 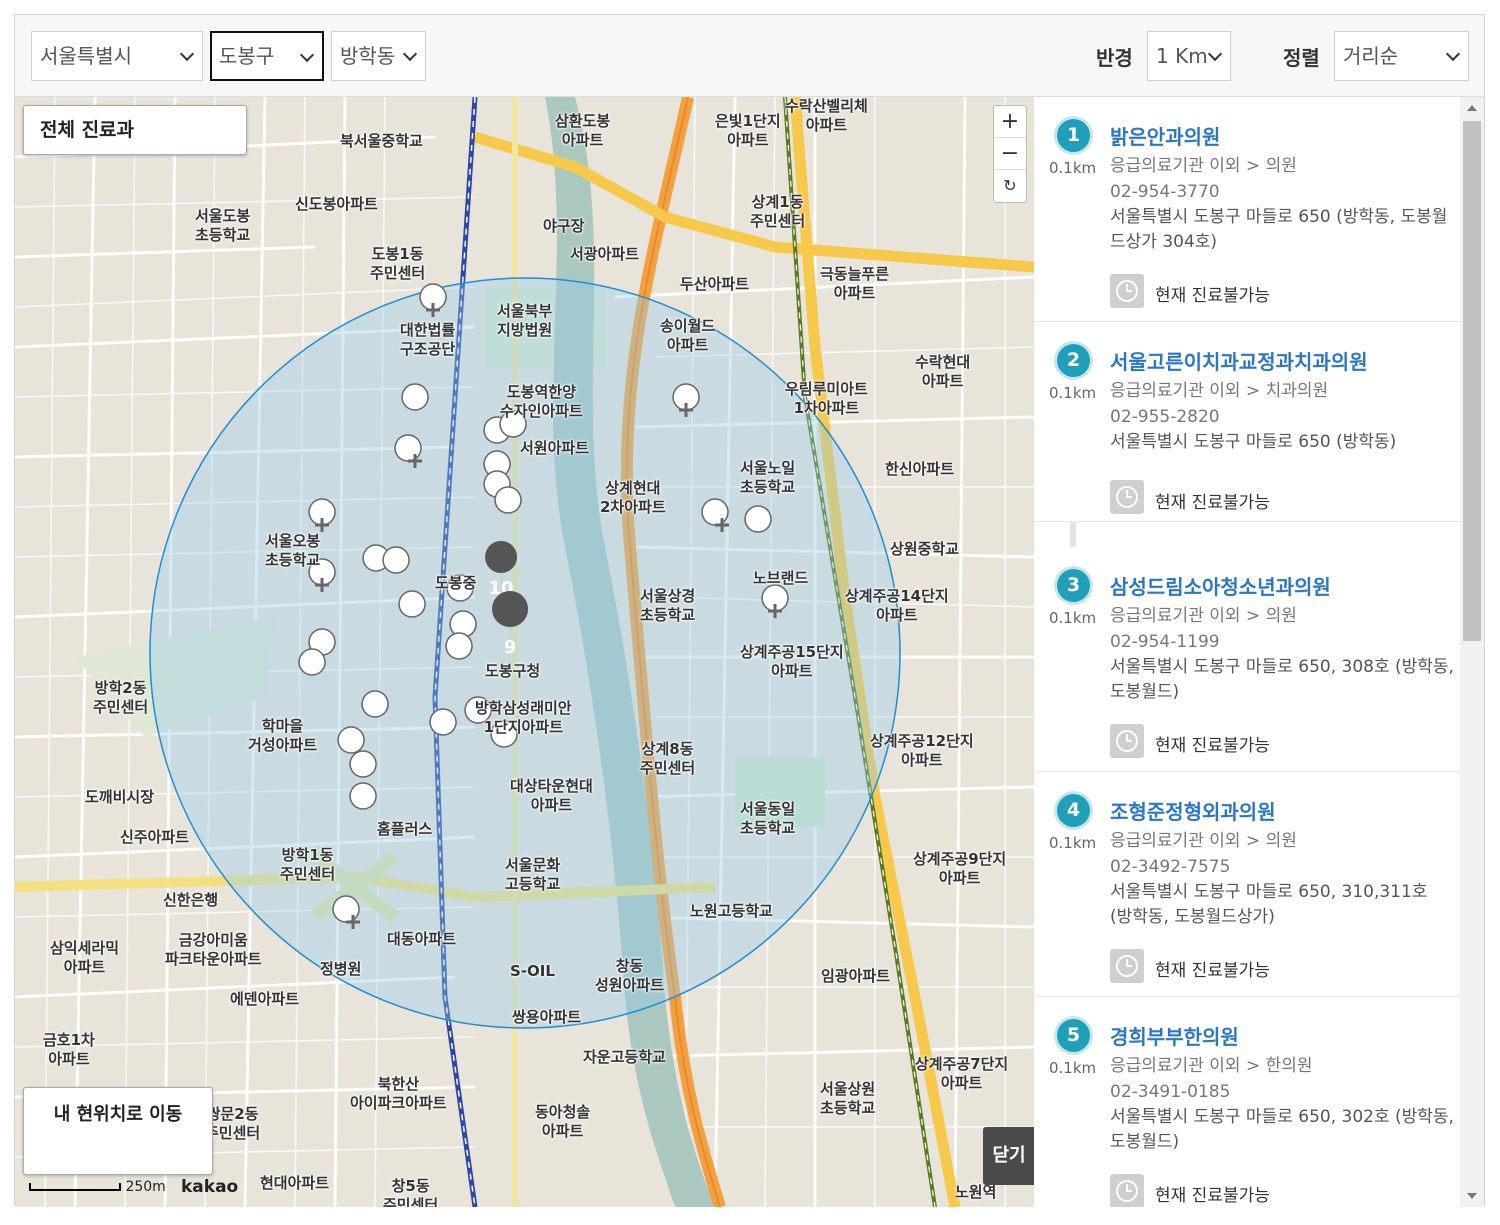 I want to click on scroll-up-arrow-icon, so click(x=1472, y=108).